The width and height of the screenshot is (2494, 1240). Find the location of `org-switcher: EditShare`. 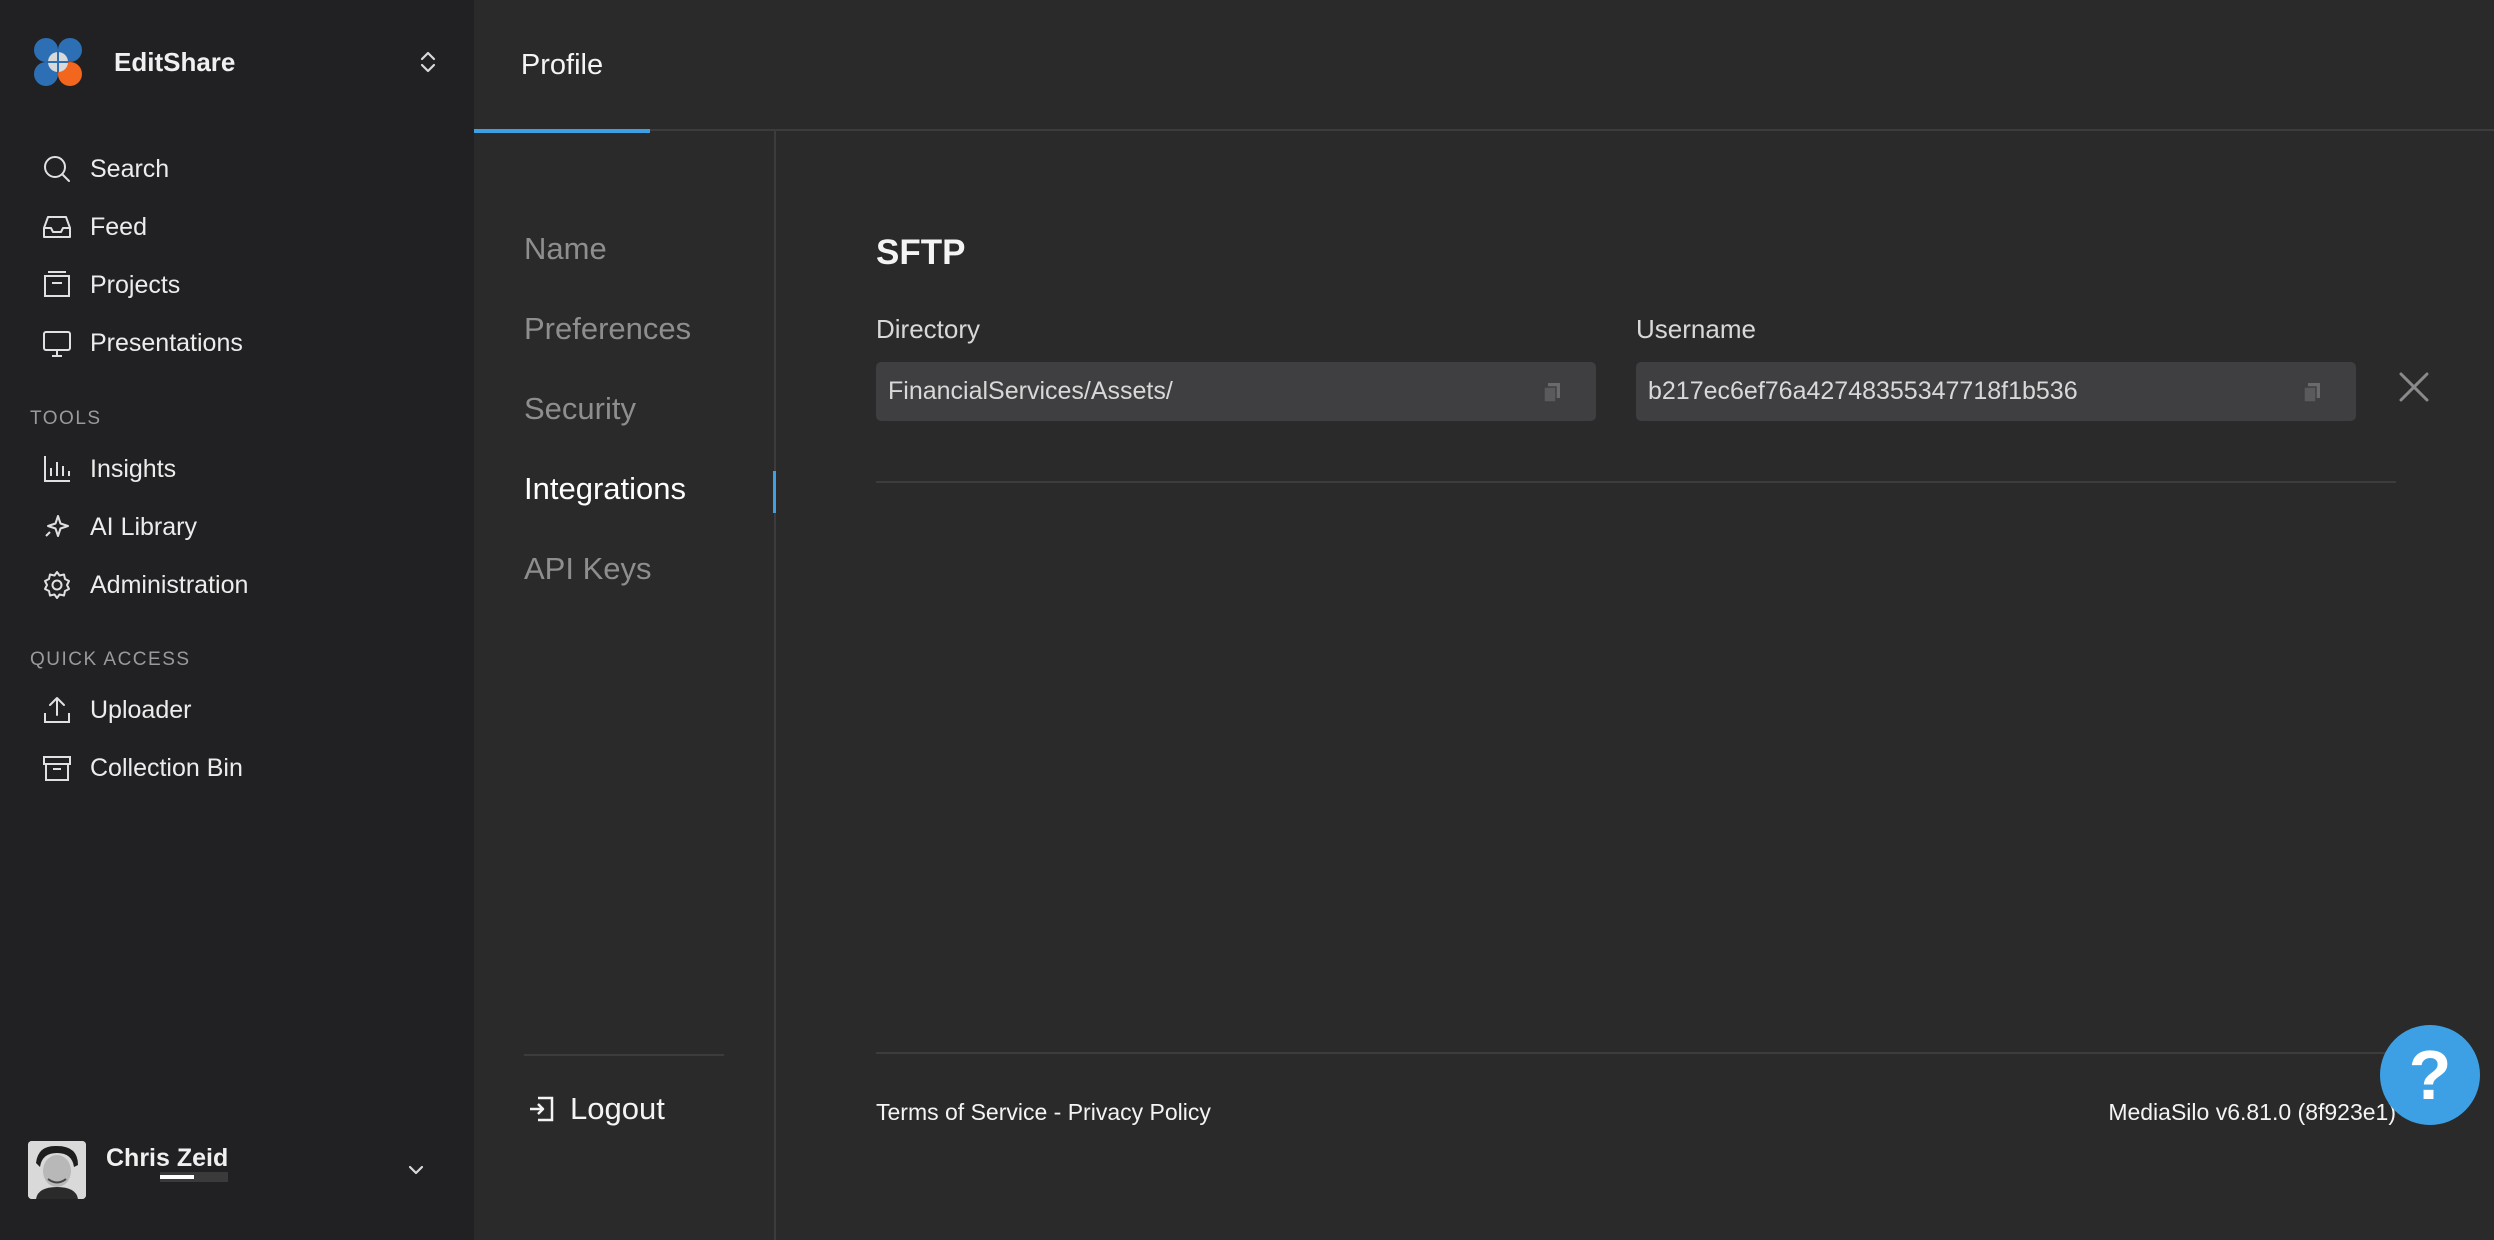

org-switcher: EditShare is located at coordinates (237, 62).